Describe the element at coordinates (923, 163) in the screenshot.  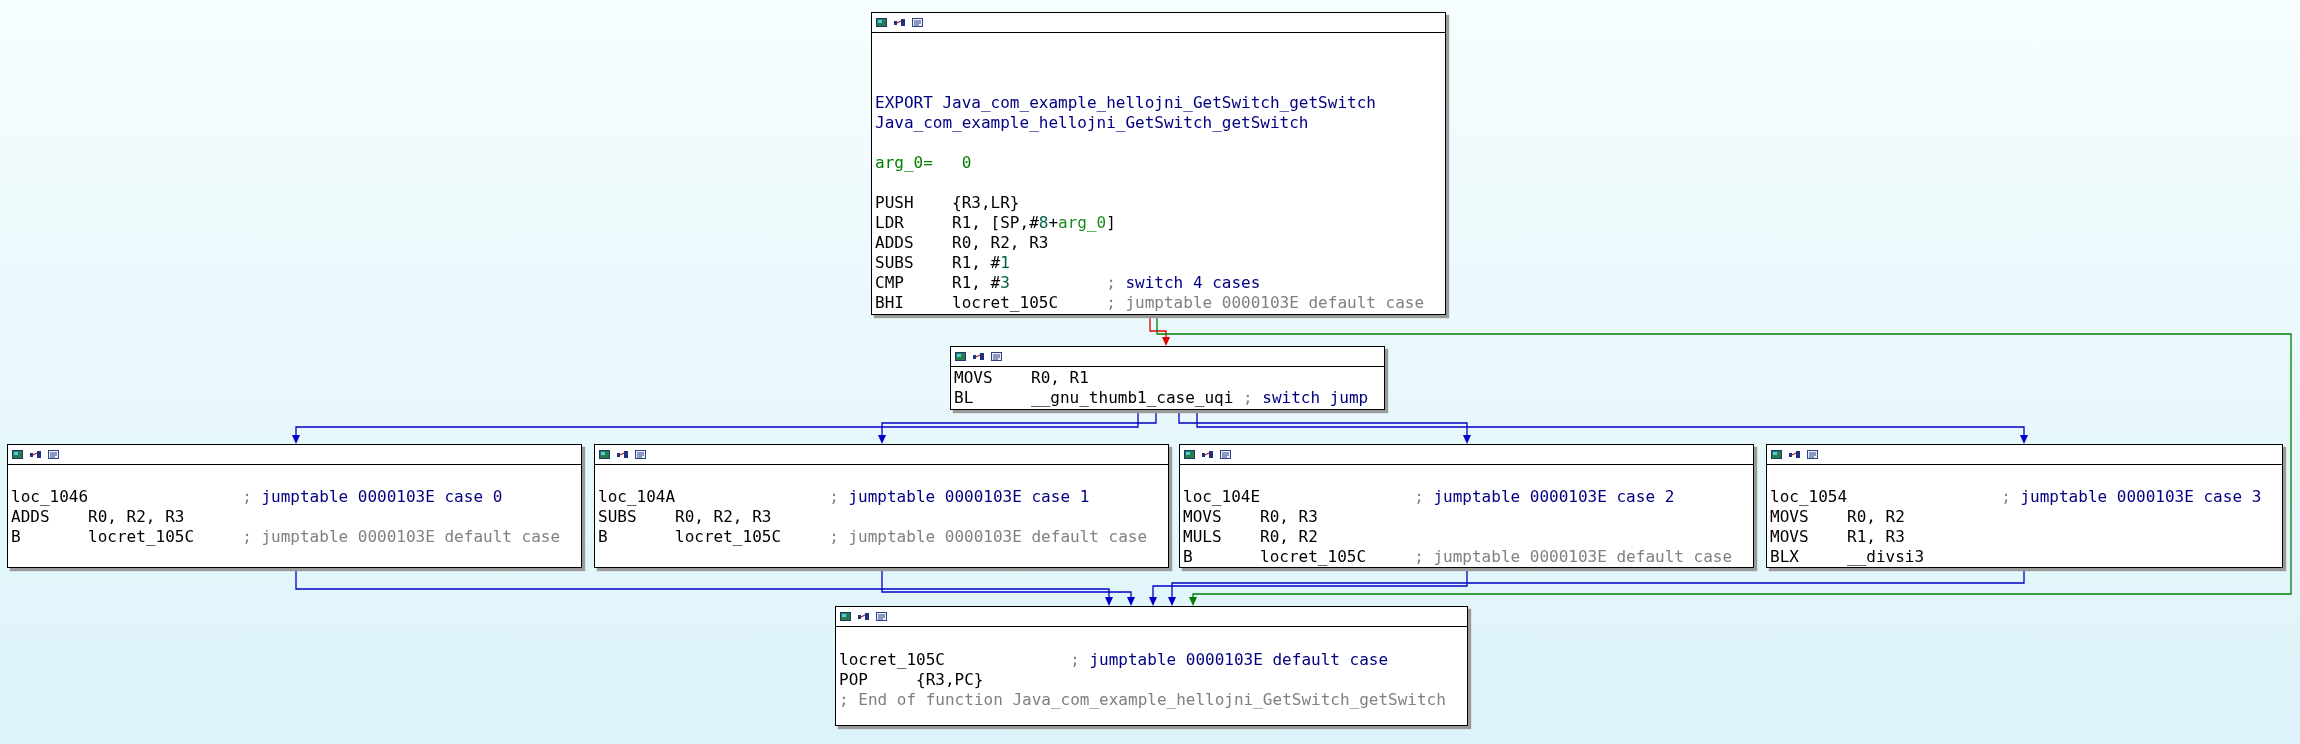
I see `stack-variable: arg_0= 0` at that location.